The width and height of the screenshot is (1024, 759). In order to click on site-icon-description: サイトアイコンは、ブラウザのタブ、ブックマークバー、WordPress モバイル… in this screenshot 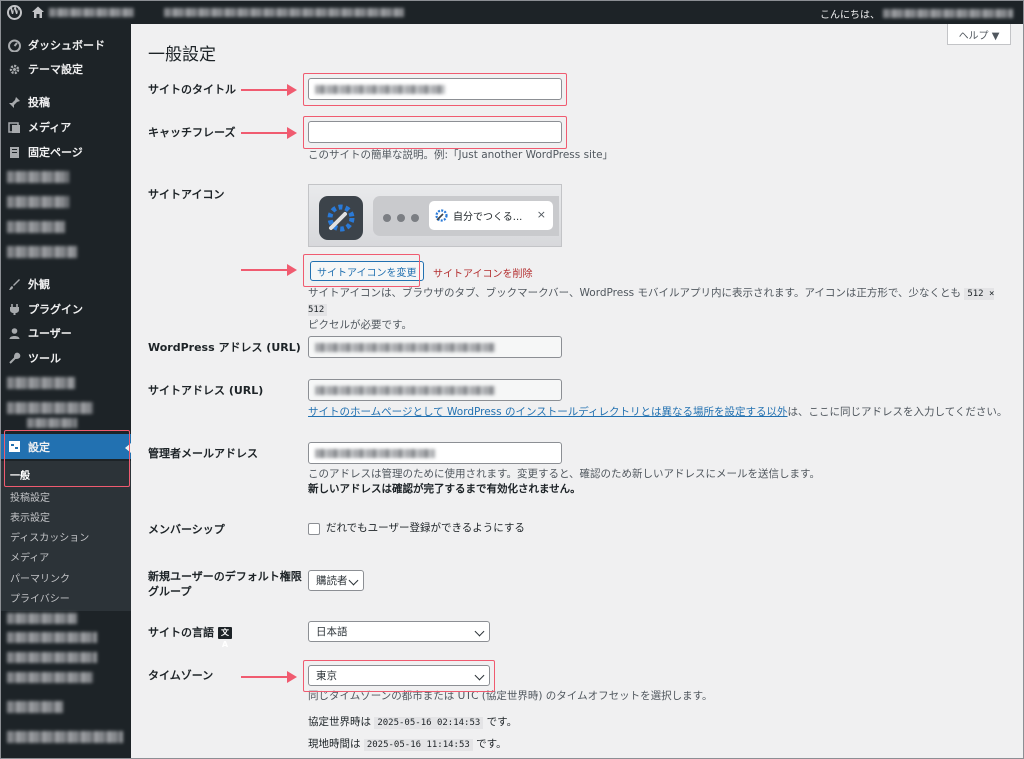, I will do `click(651, 309)`.